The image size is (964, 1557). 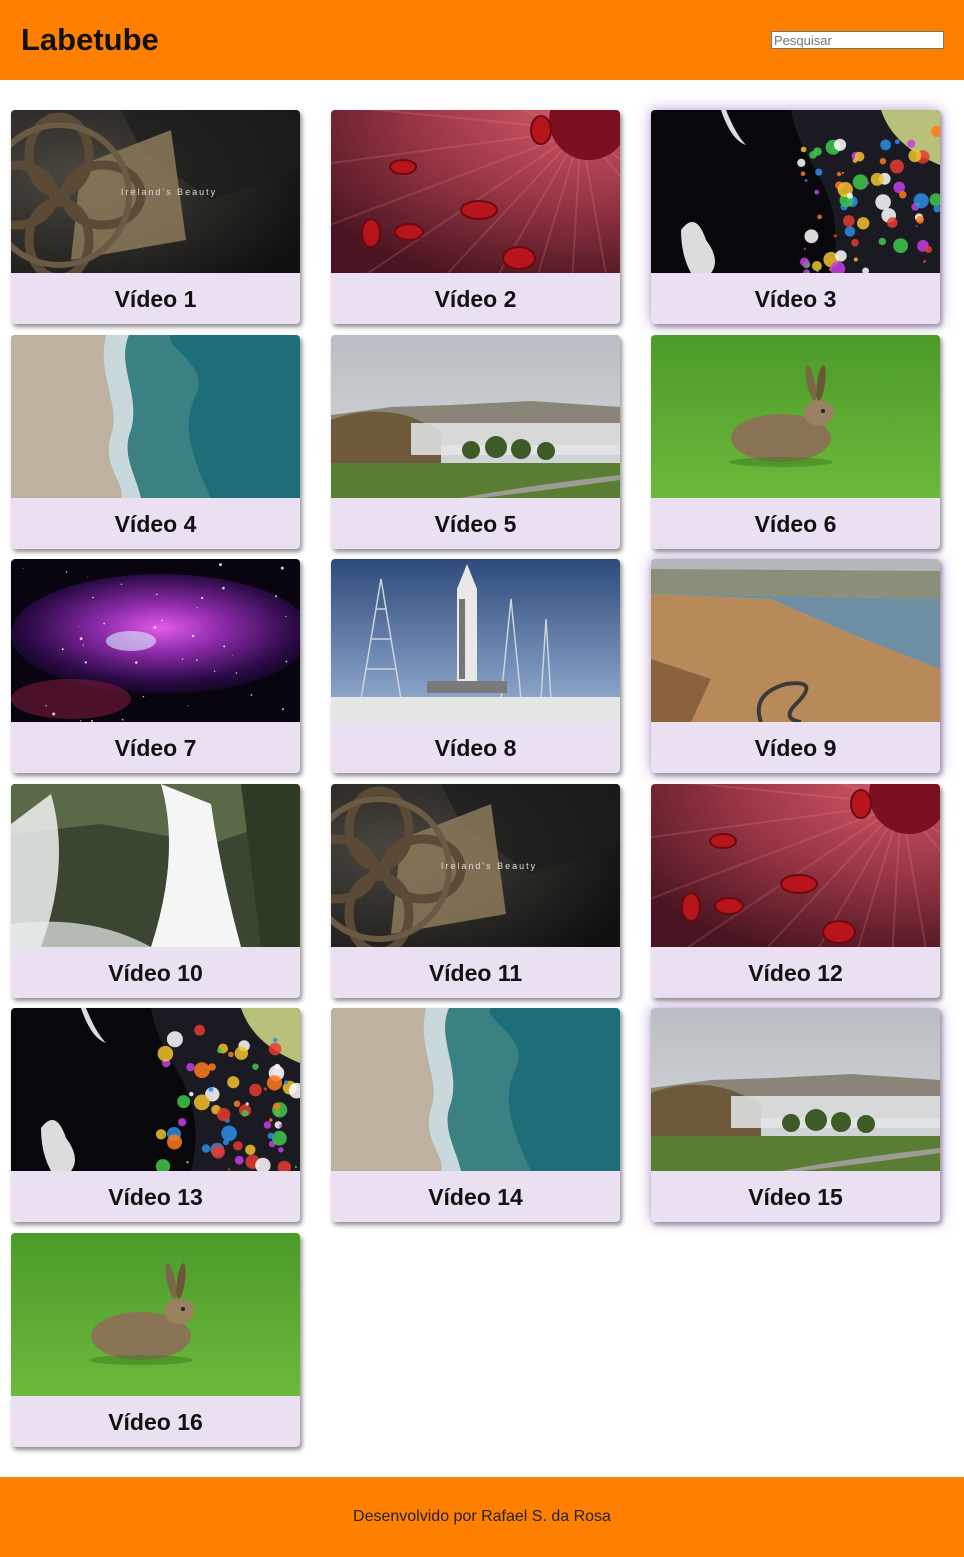 I want to click on top-bar: Labetube, so click(x=482, y=40).